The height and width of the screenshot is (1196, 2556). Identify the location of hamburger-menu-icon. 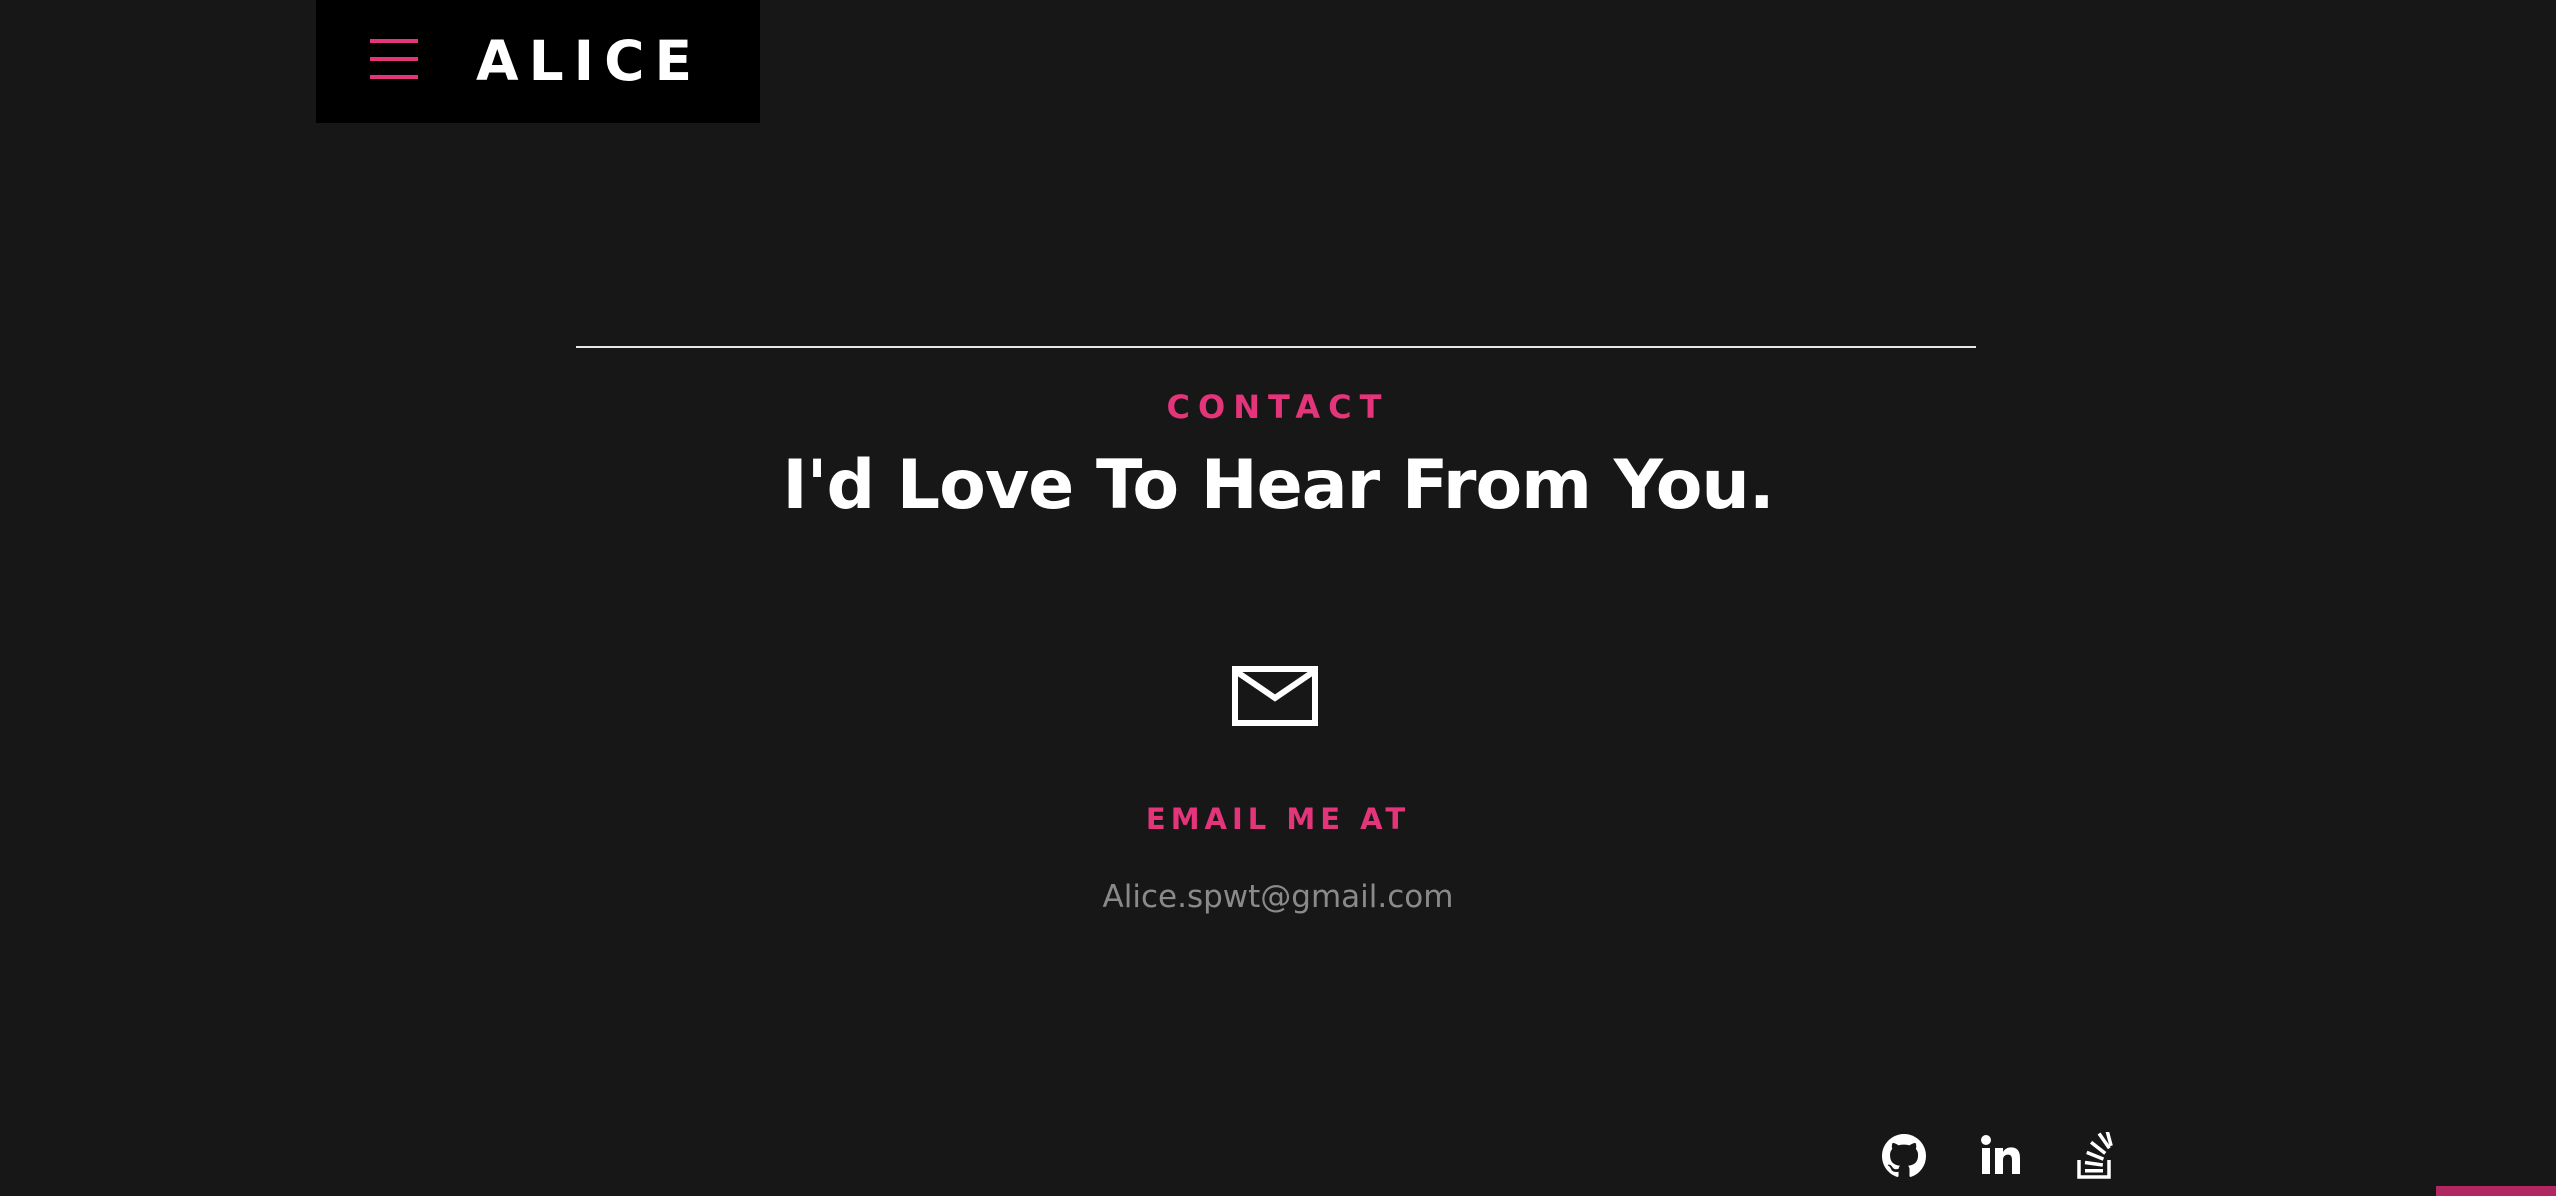
(397, 58).